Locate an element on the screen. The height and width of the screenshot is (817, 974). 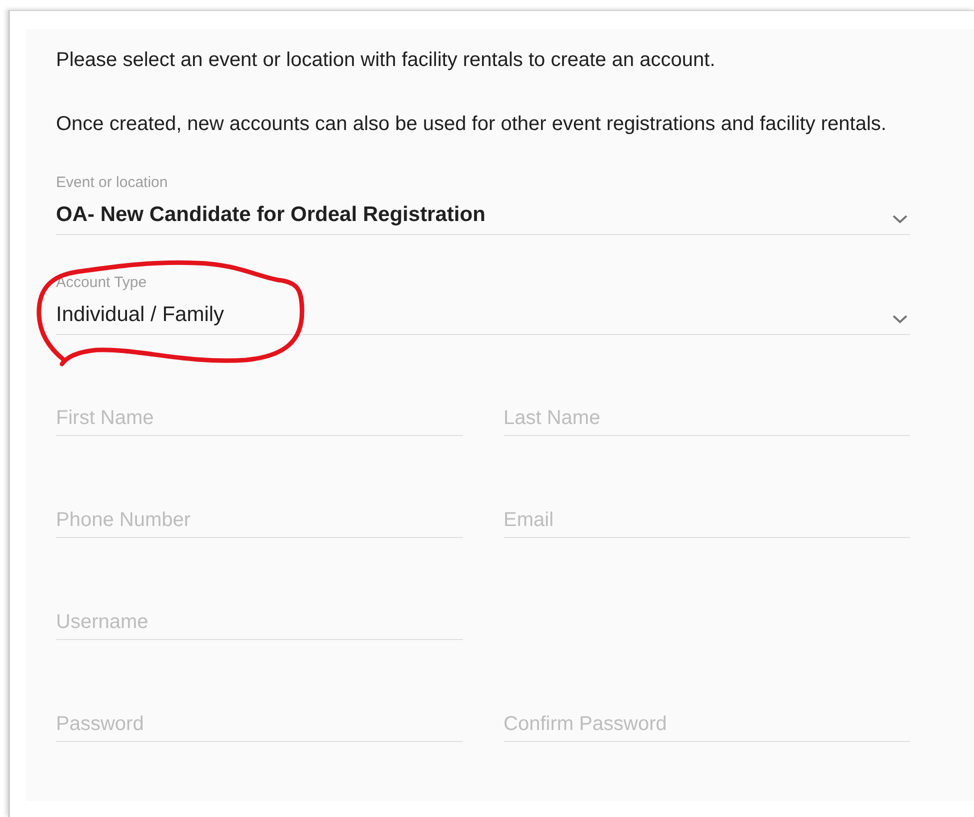
field-value: Individual / Family is located at coordinates (140, 315).